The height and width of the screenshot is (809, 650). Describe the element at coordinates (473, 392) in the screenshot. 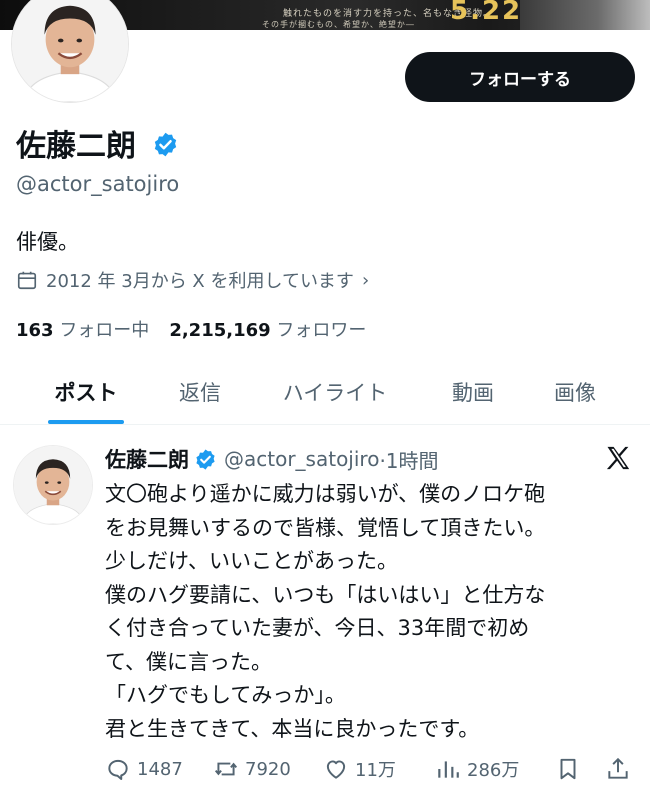

I see `tab-videos: 動画` at that location.